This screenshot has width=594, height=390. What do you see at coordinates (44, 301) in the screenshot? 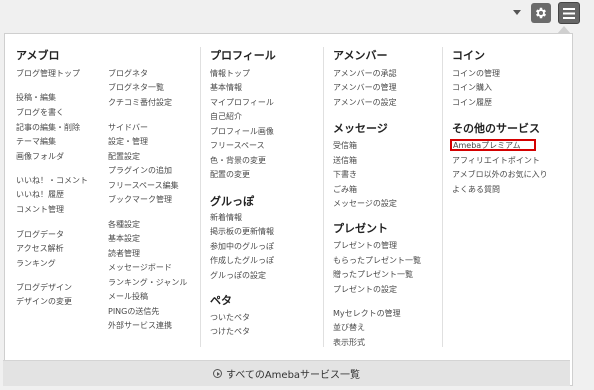
I see `menu-link: デザインの変更` at bounding box center [44, 301].